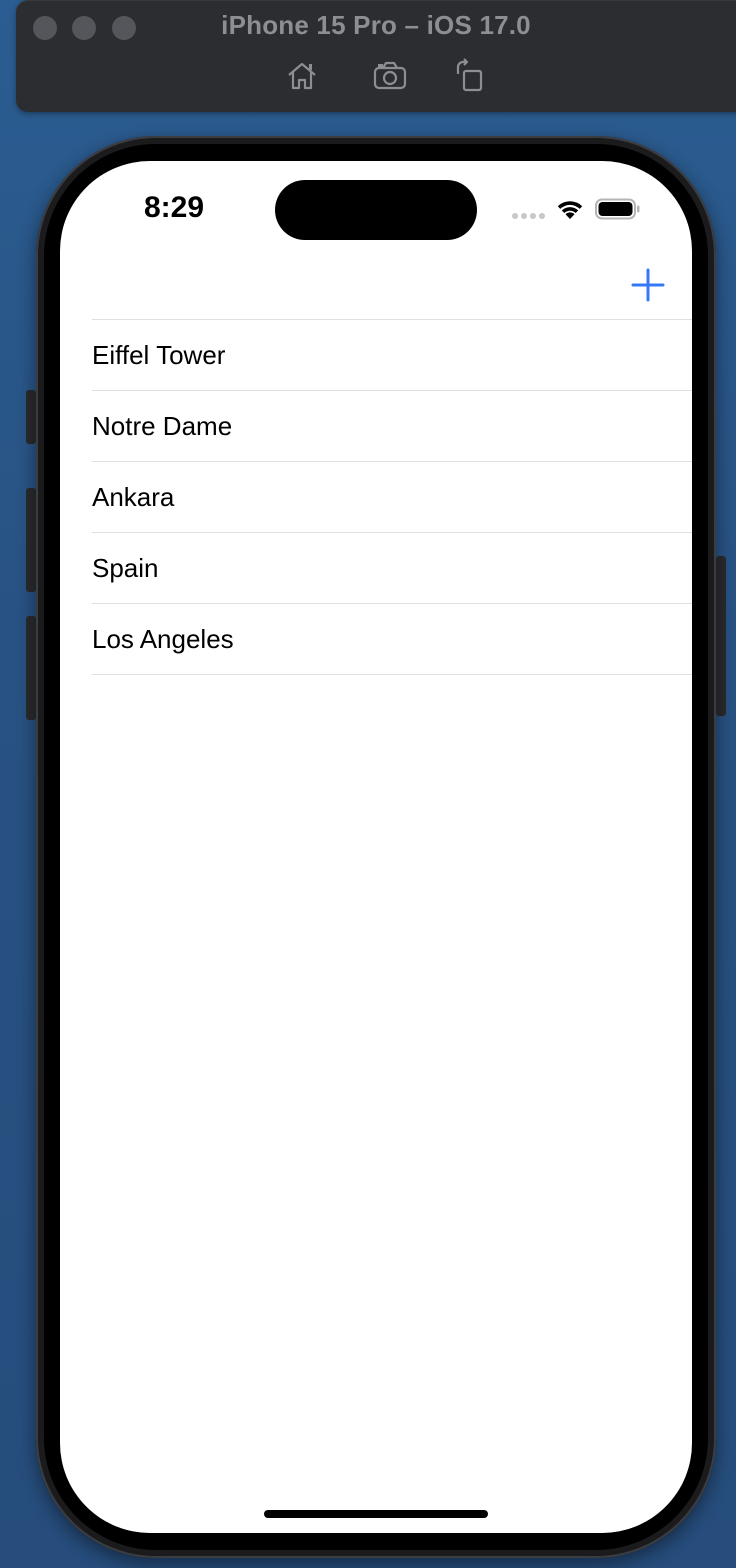  What do you see at coordinates (470, 76) in the screenshot?
I see `rotate-icon` at bounding box center [470, 76].